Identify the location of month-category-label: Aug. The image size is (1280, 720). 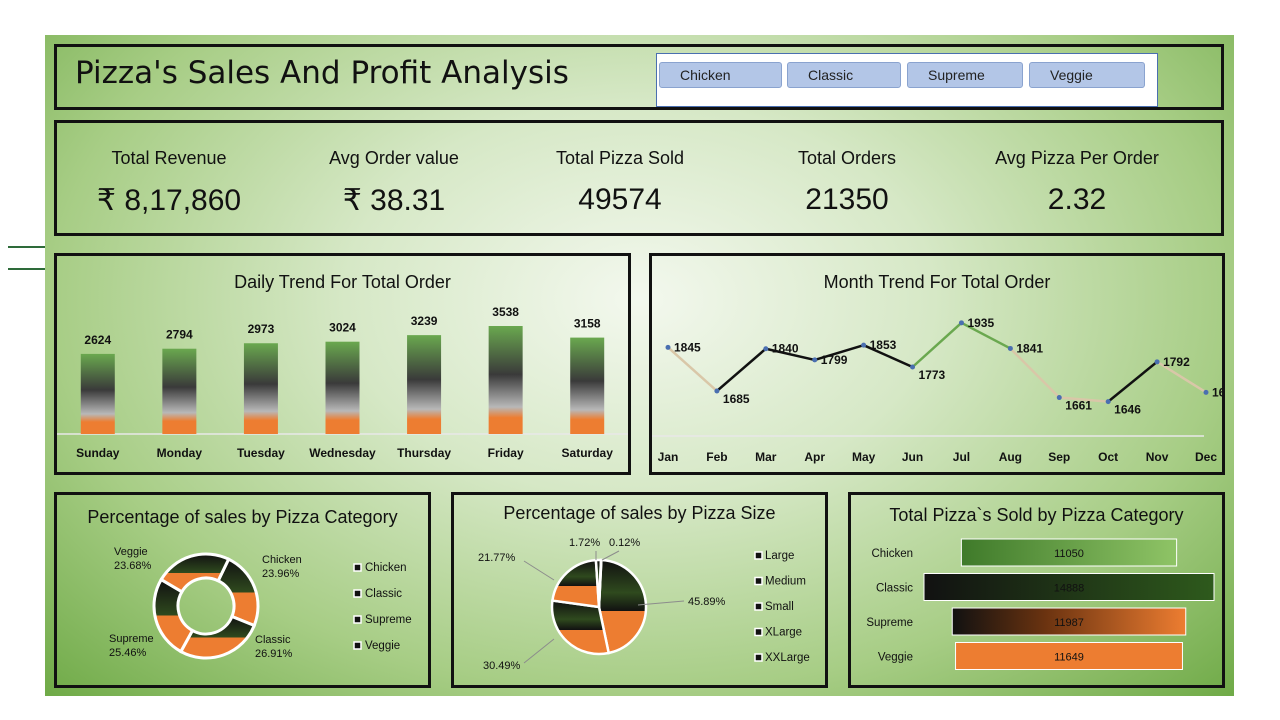
(1010, 457).